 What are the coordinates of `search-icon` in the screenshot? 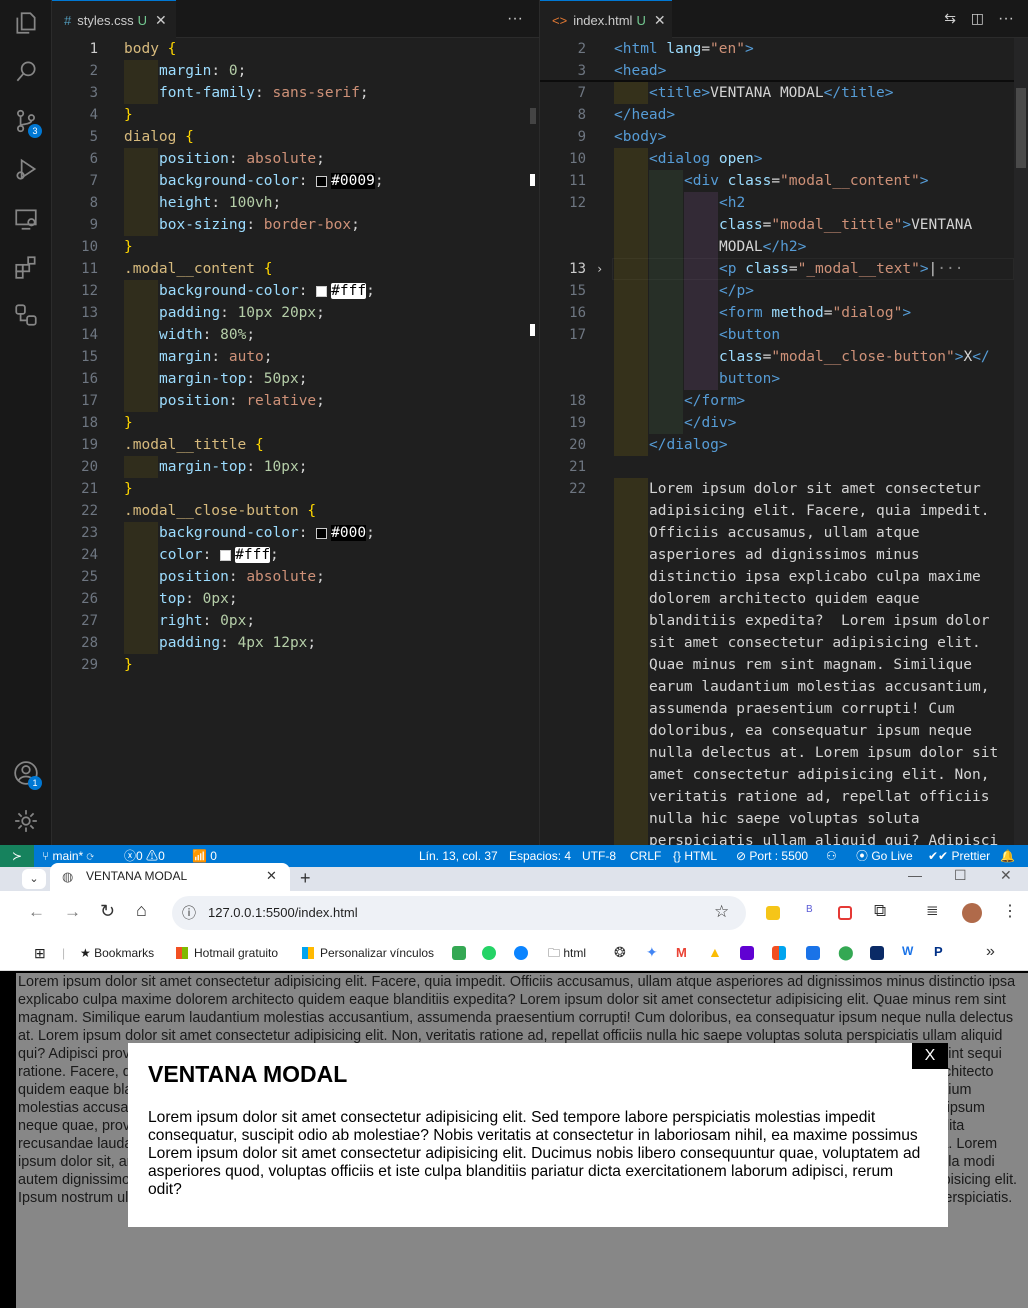 It's located at (26, 72).